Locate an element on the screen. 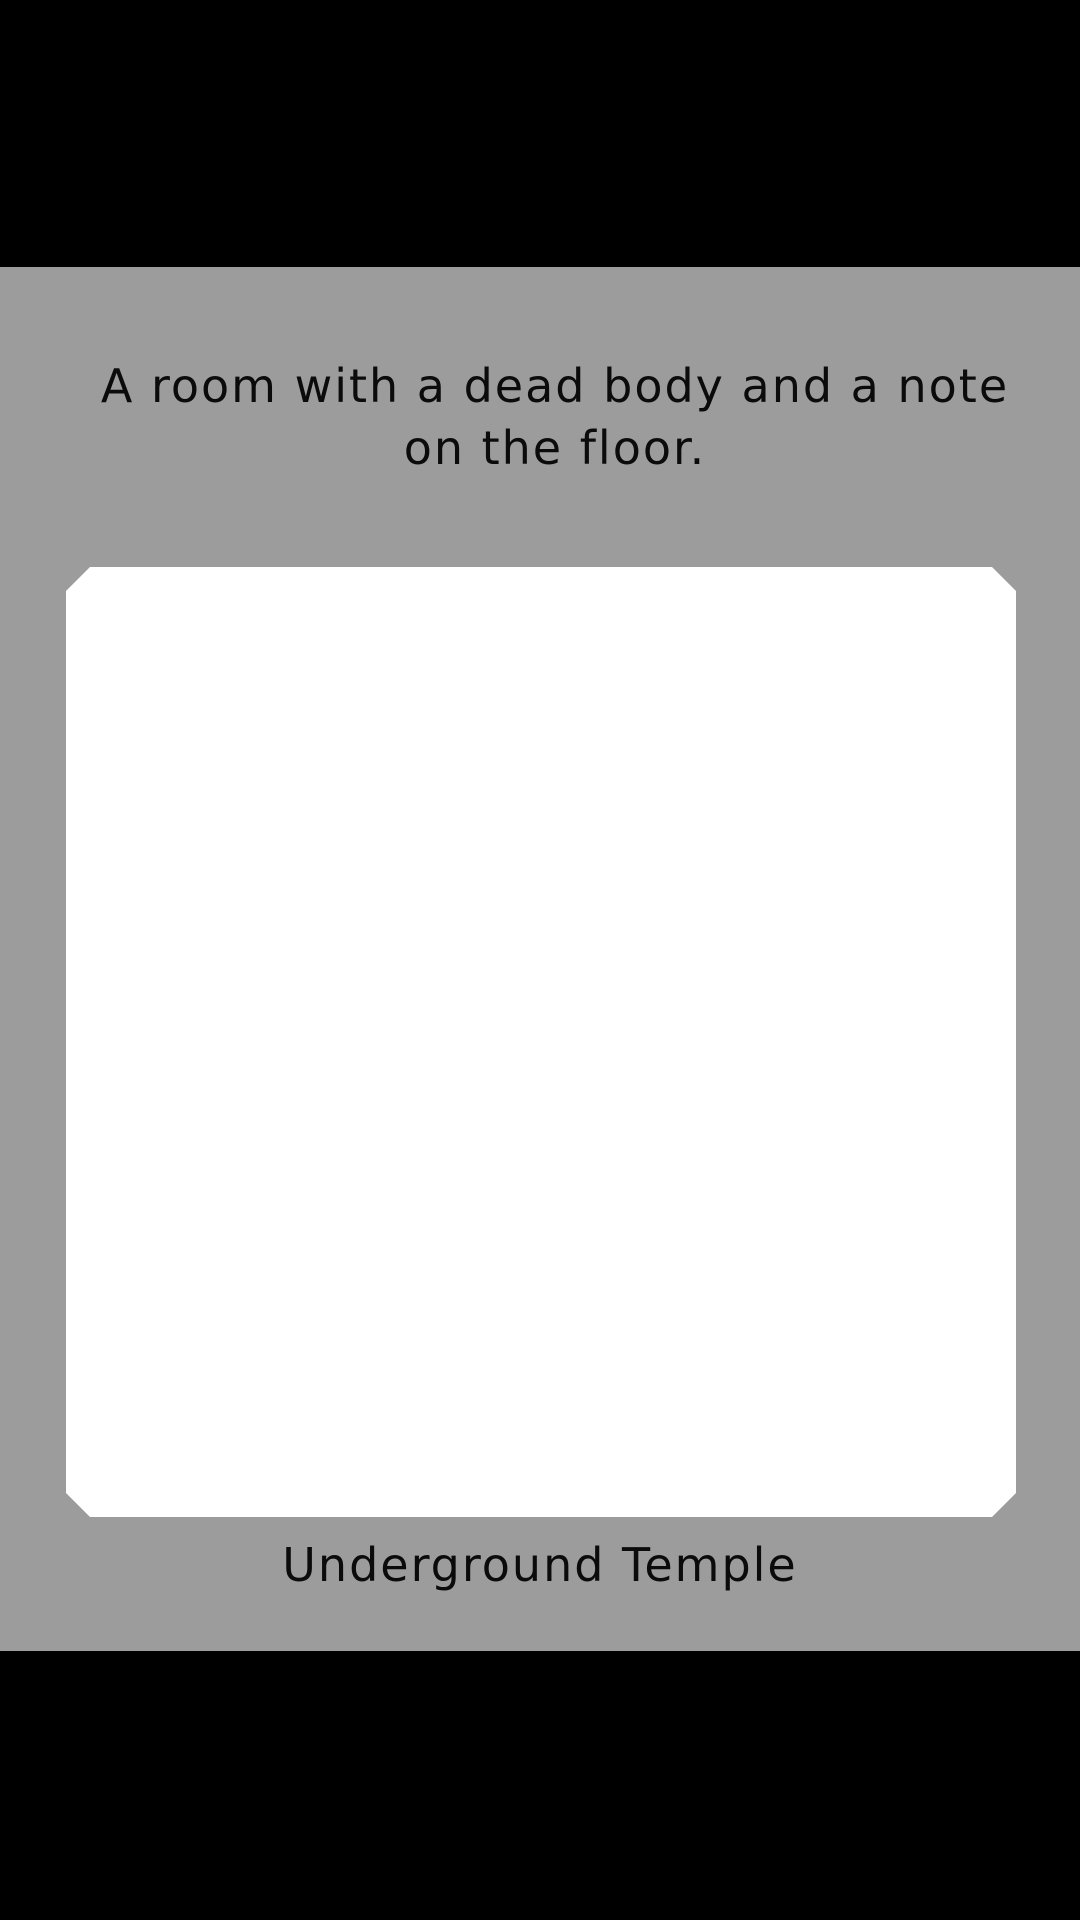 Image resolution: width=1080 pixels, height=1920 pixels. letterbox-top is located at coordinates (540, 133).